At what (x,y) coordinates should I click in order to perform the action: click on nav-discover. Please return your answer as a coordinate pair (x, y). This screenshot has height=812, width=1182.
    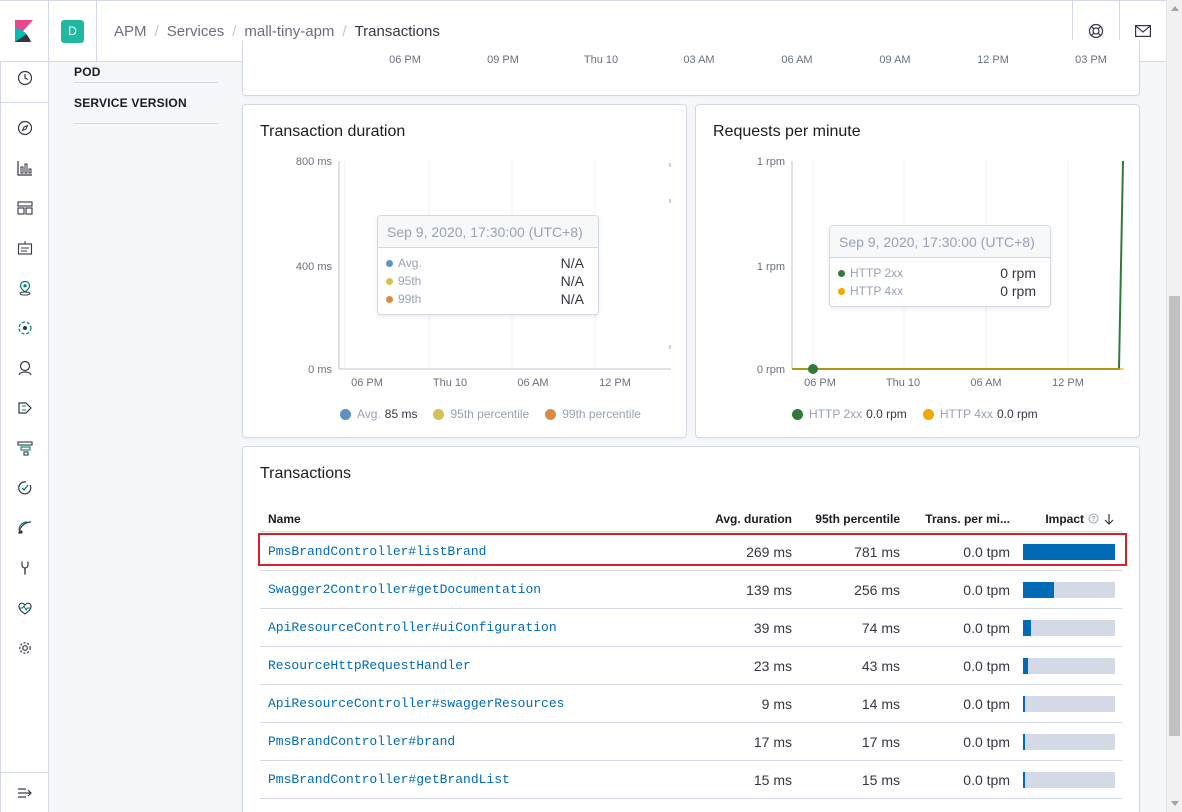
    Looking at the image, I should click on (25, 128).